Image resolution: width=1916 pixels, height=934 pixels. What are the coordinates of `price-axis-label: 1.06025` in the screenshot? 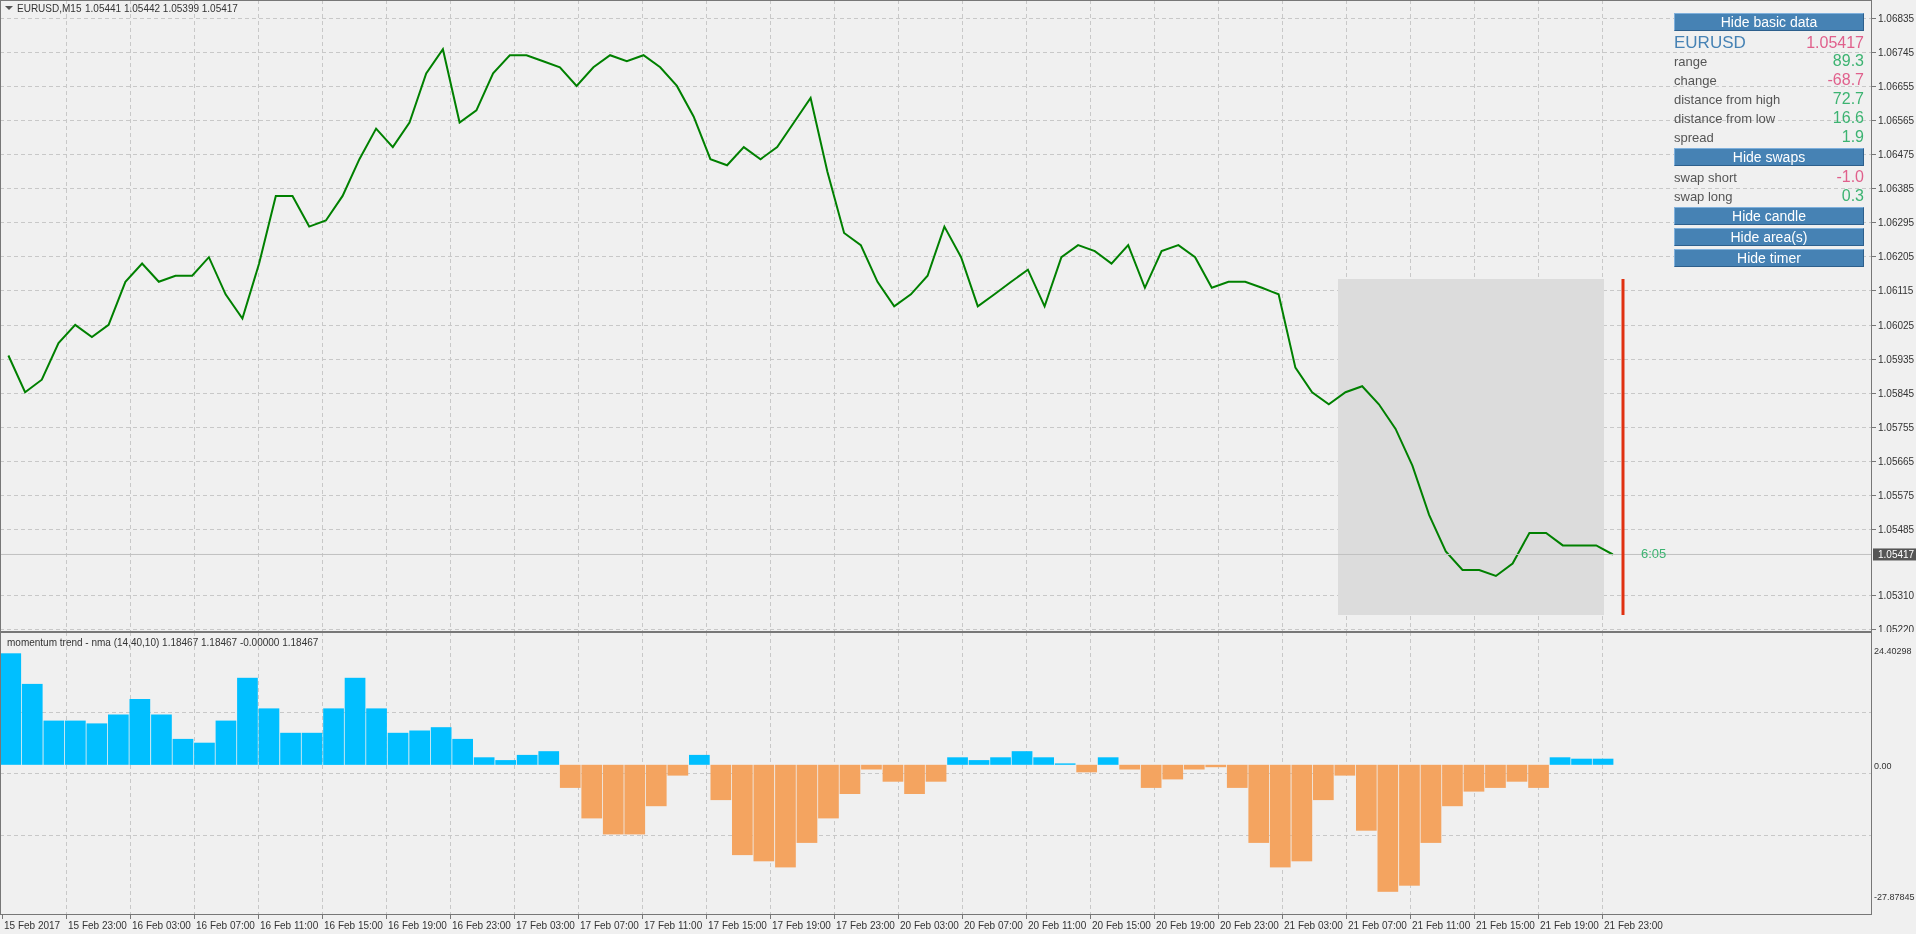 It's located at (1896, 325).